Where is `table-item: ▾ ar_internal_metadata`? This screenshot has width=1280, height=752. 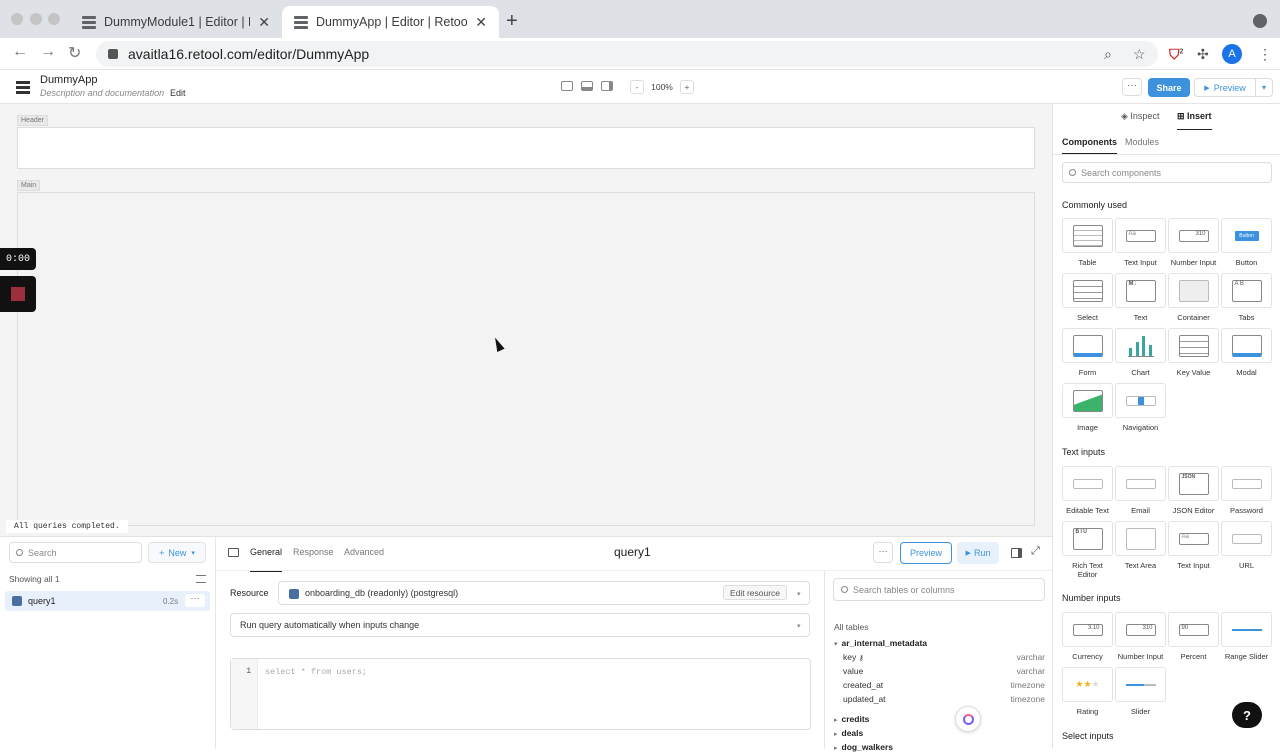
table-item: ▾ ar_internal_metadata is located at coordinates (880, 643).